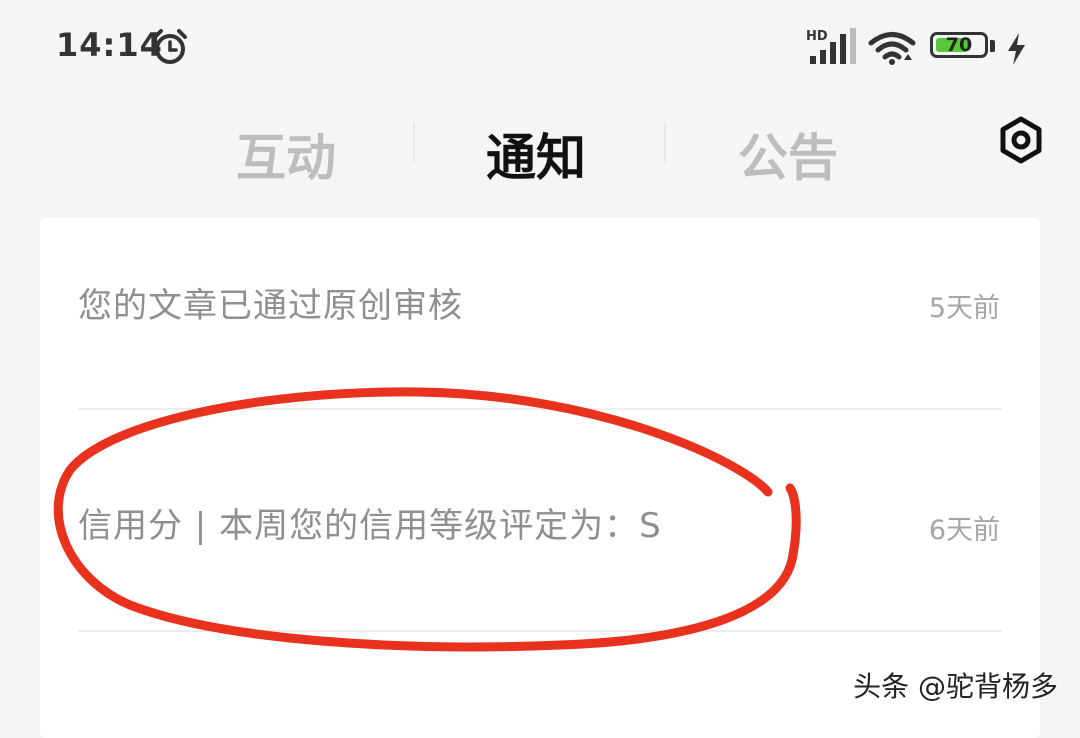 The height and width of the screenshot is (738, 1080). I want to click on wifi-icon, so click(892, 48).